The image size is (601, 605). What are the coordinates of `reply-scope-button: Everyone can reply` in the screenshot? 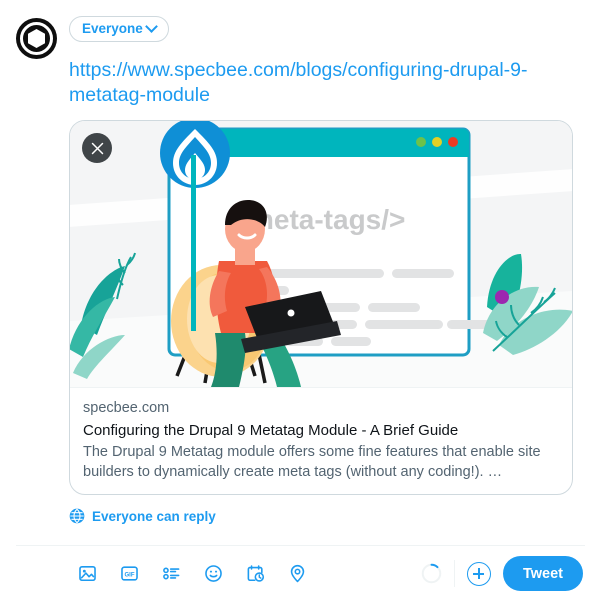 It's located at (327, 522).